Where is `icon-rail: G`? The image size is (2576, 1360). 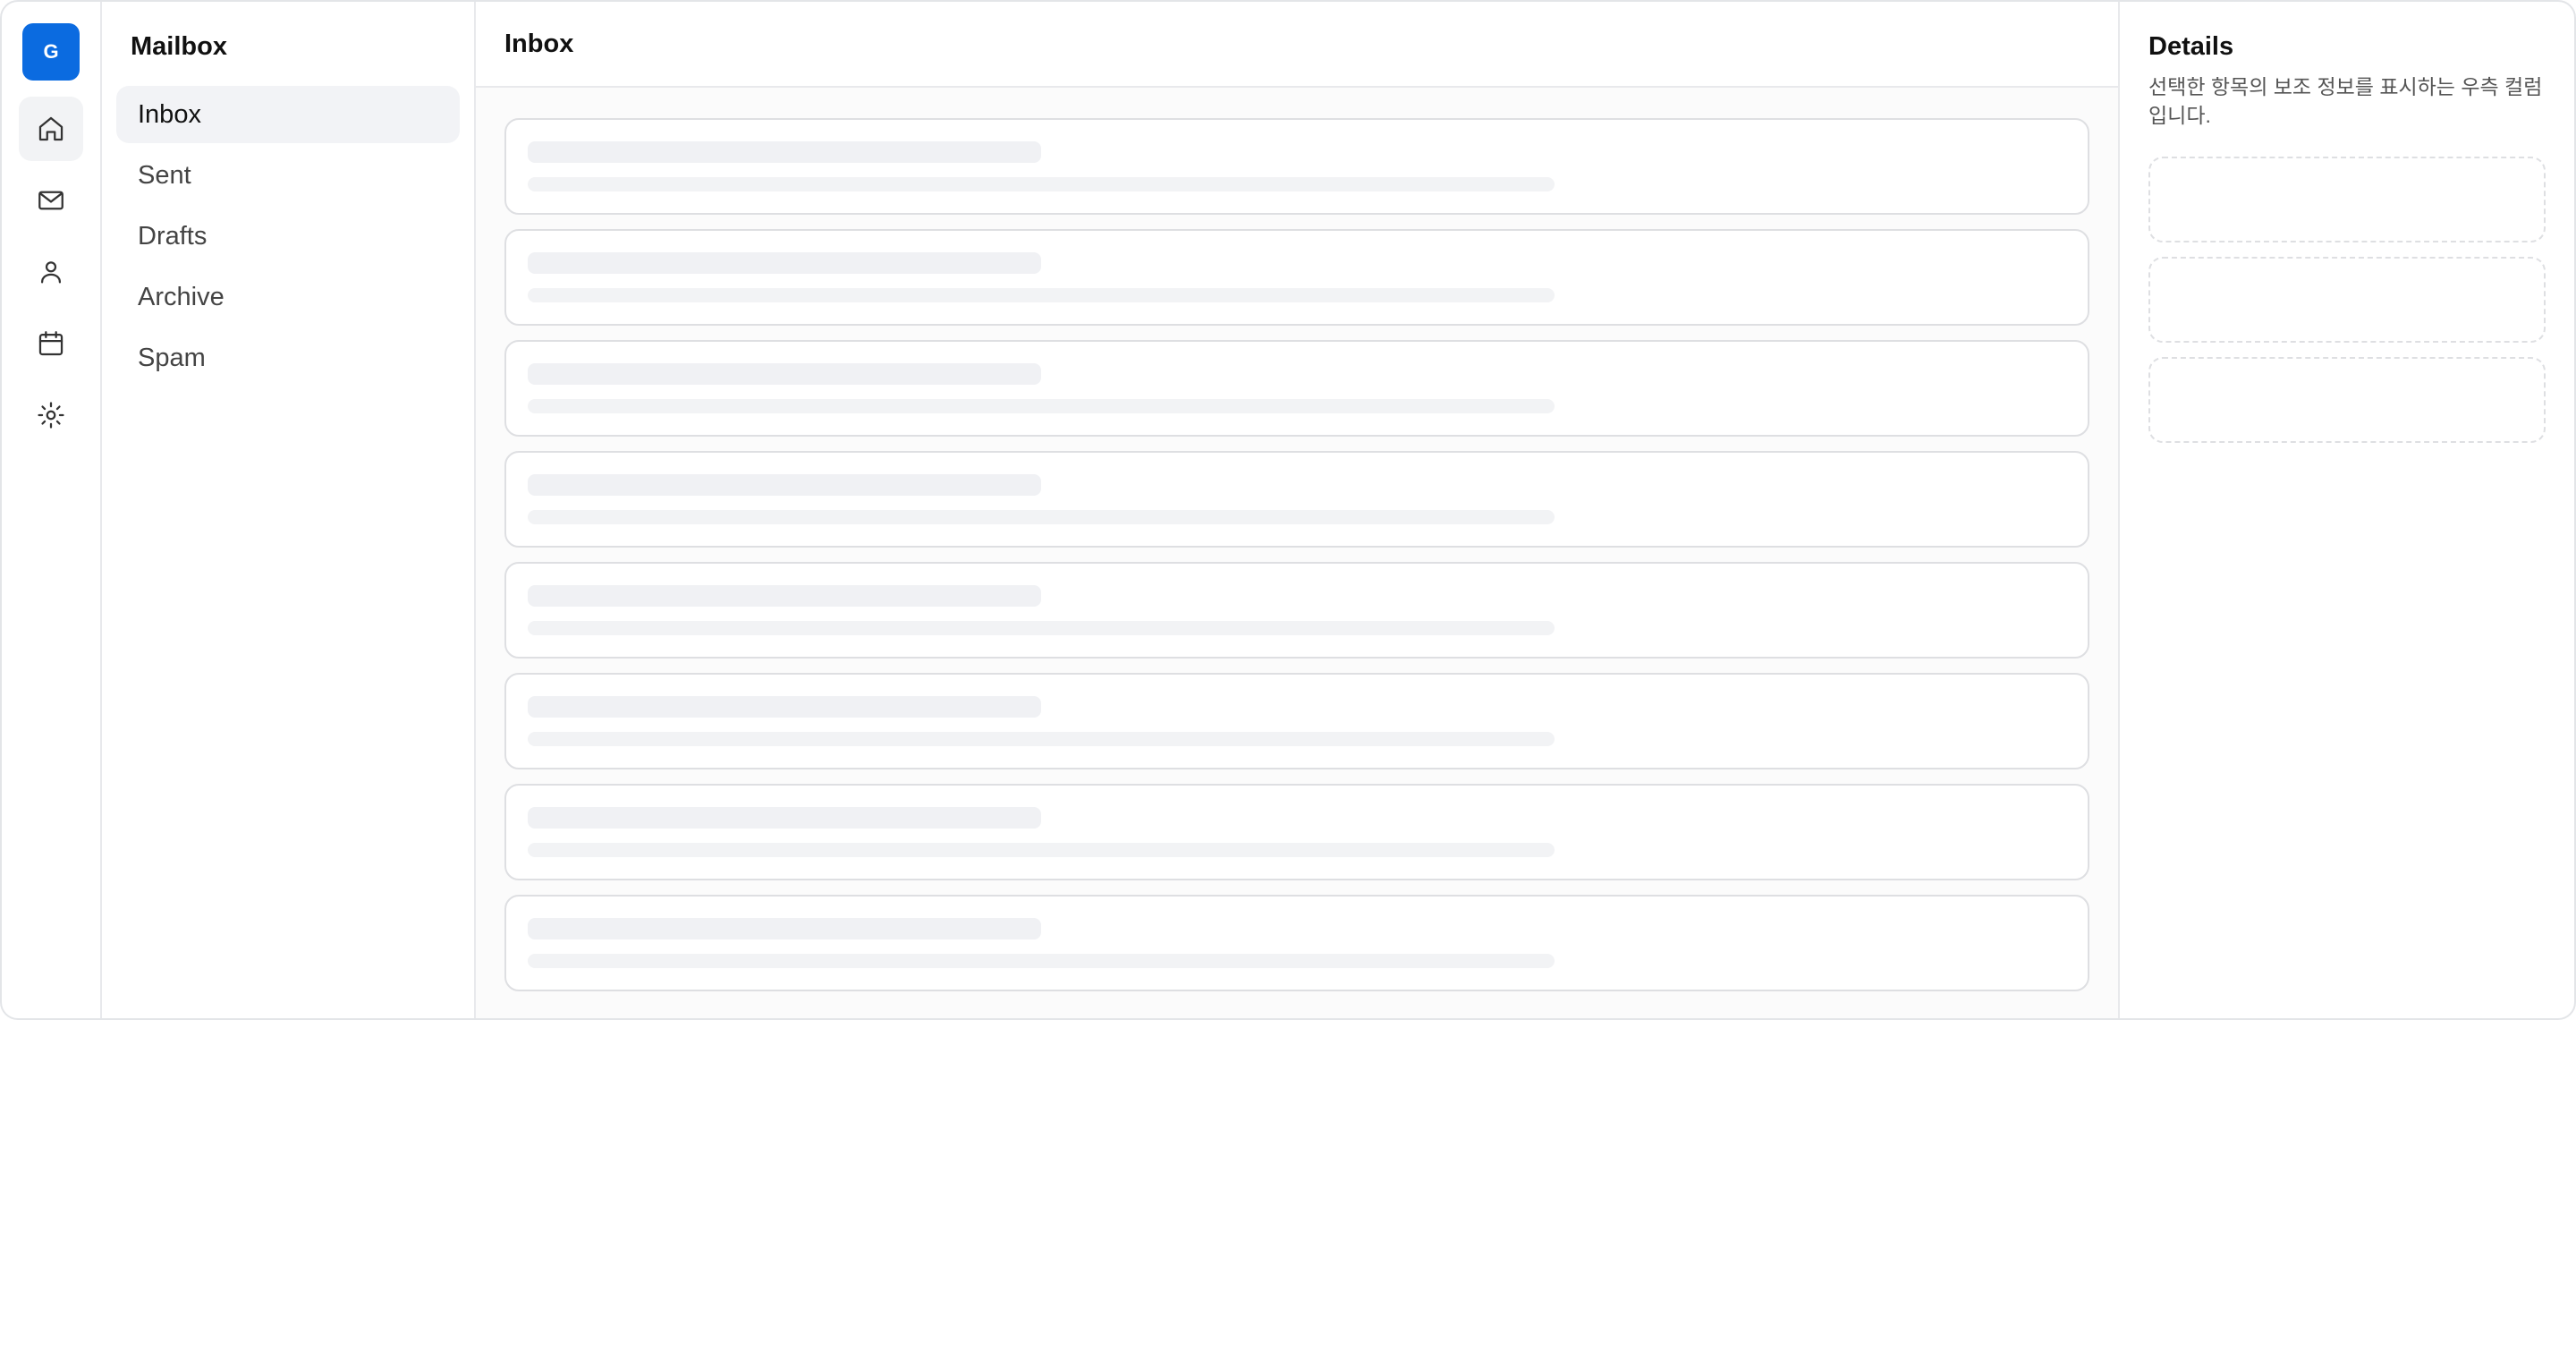
icon-rail: G is located at coordinates (52, 510).